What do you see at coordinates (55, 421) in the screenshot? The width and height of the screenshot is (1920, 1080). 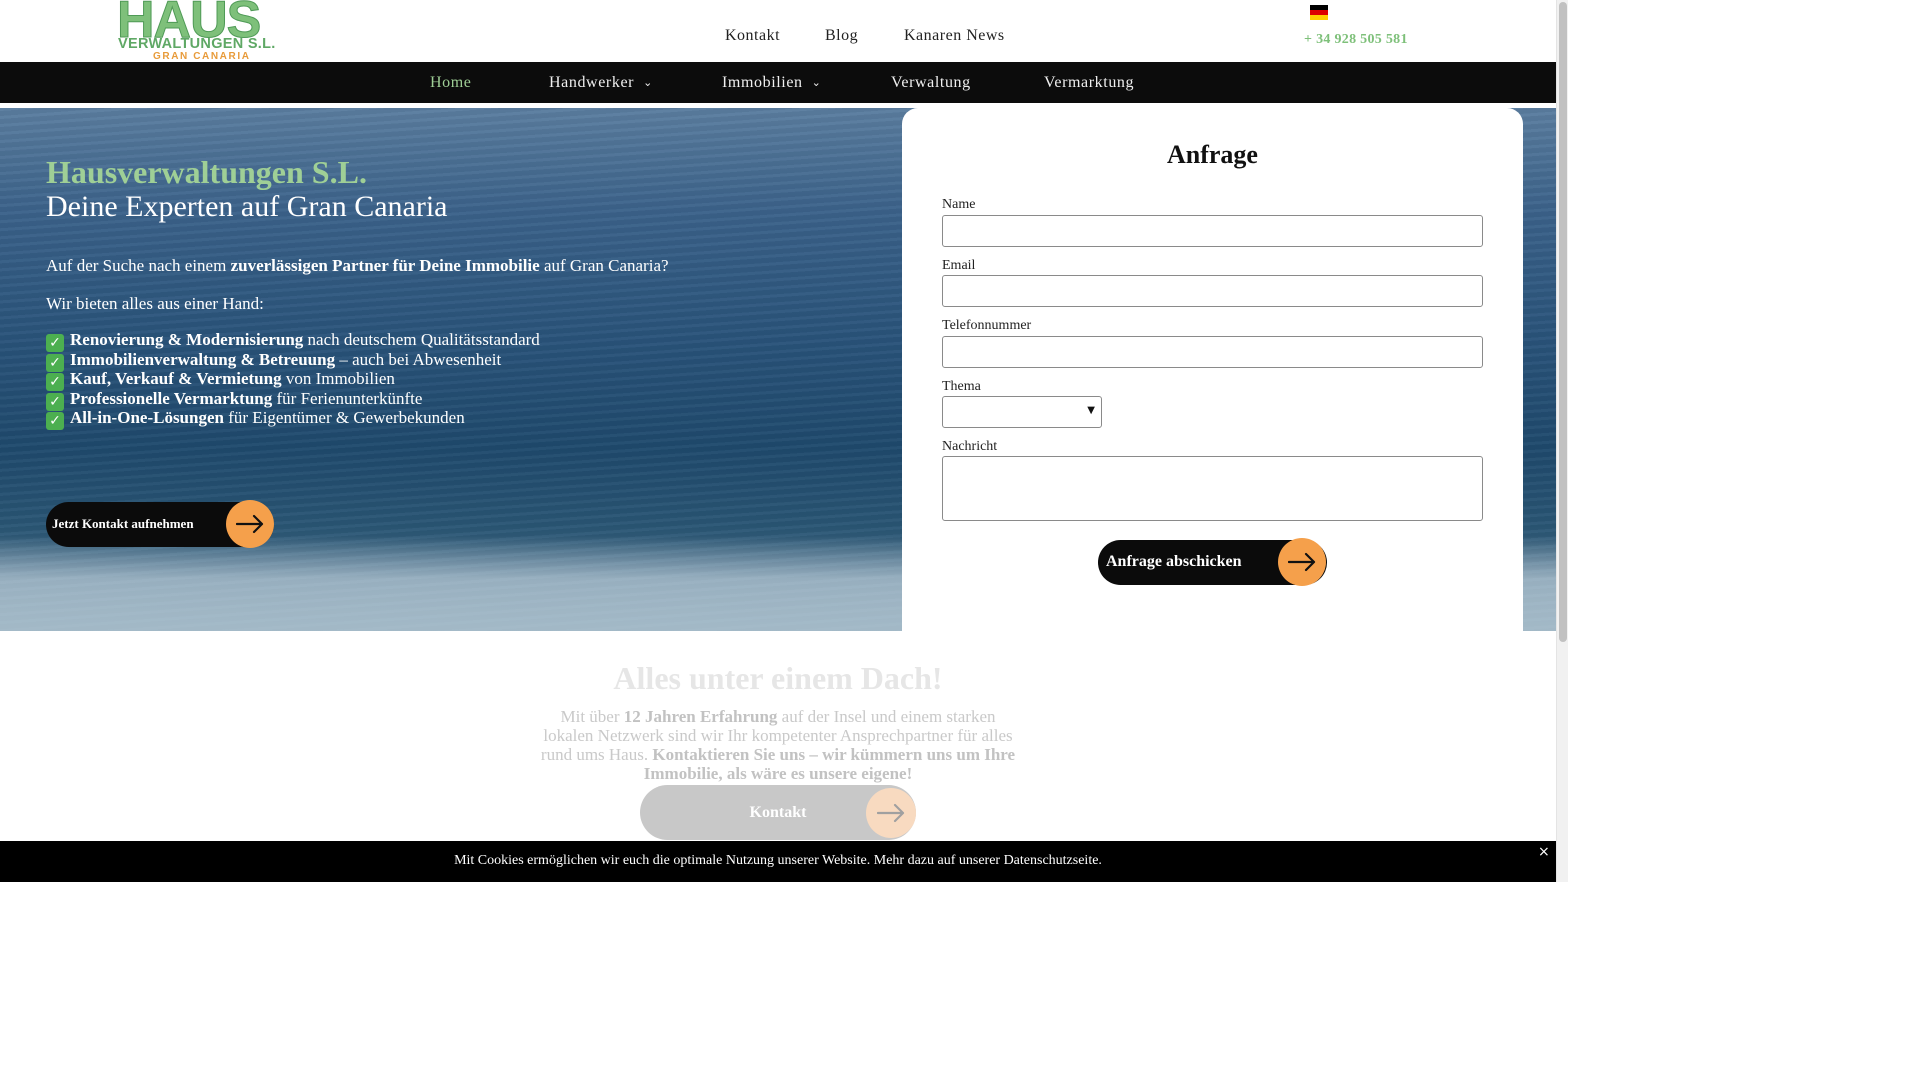 I see `checkmark-icon: ✓` at bounding box center [55, 421].